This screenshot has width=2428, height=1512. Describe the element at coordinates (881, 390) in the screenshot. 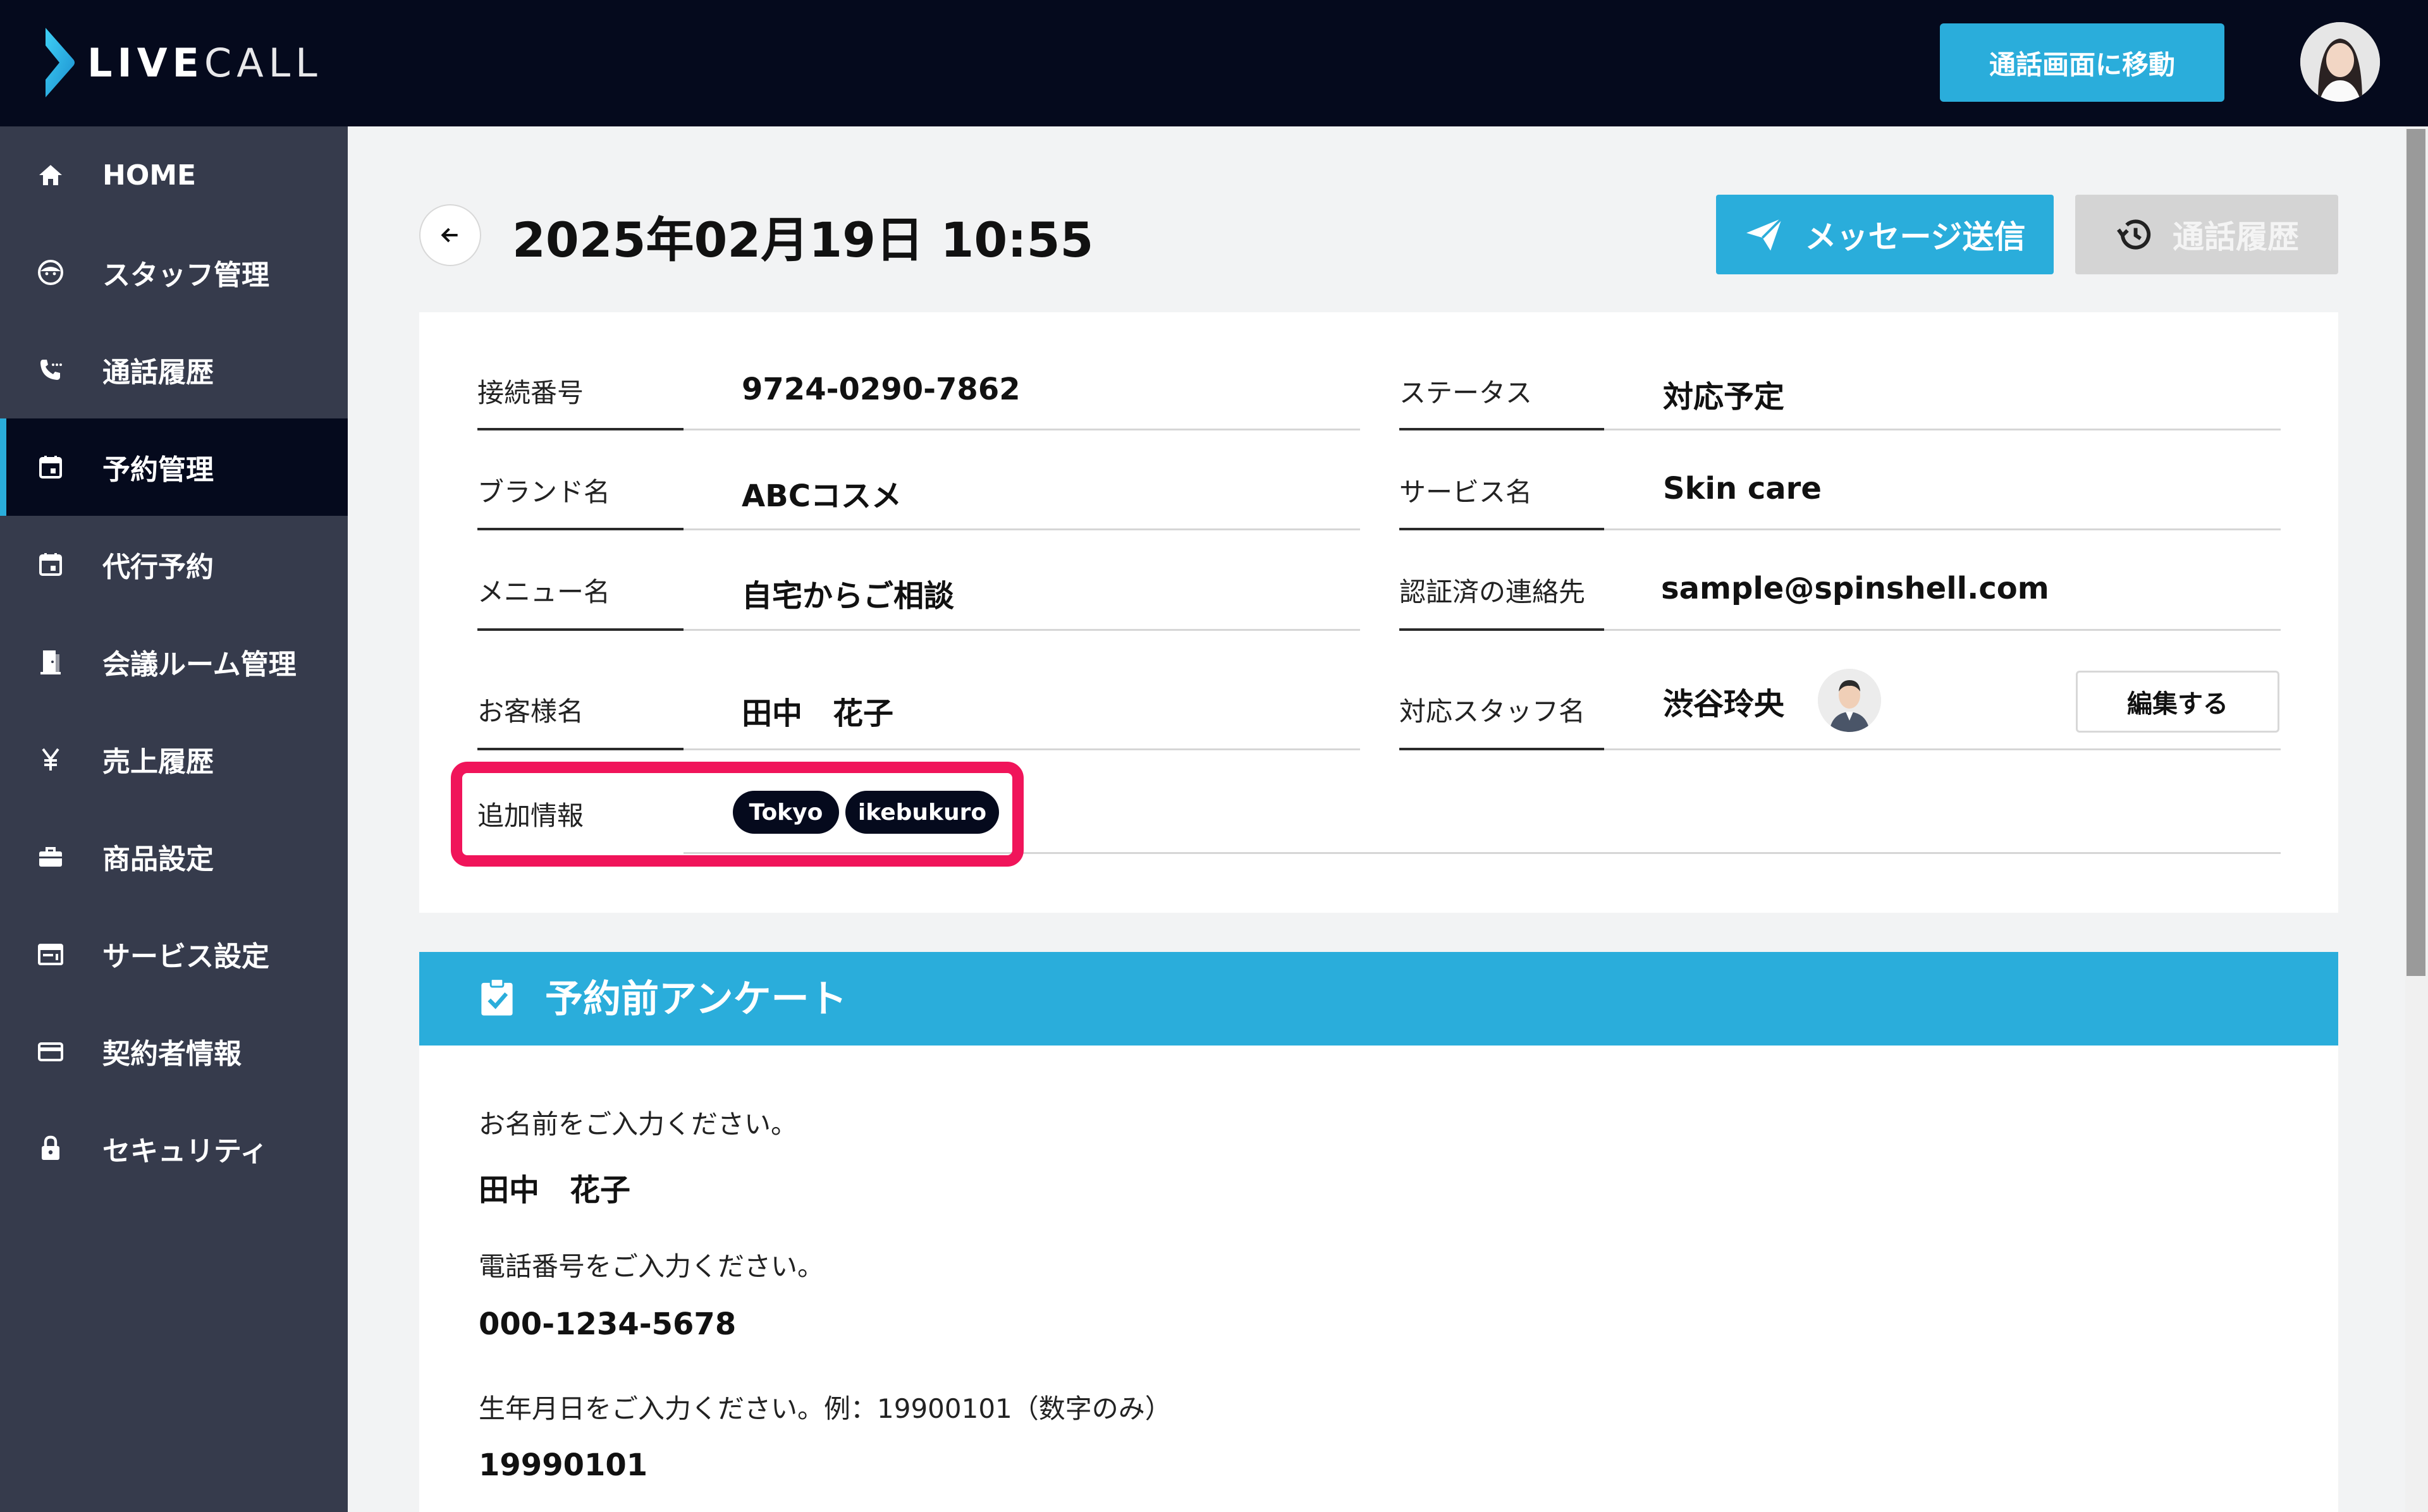

I see `connection-number-value: 9724-0290-7862` at that location.